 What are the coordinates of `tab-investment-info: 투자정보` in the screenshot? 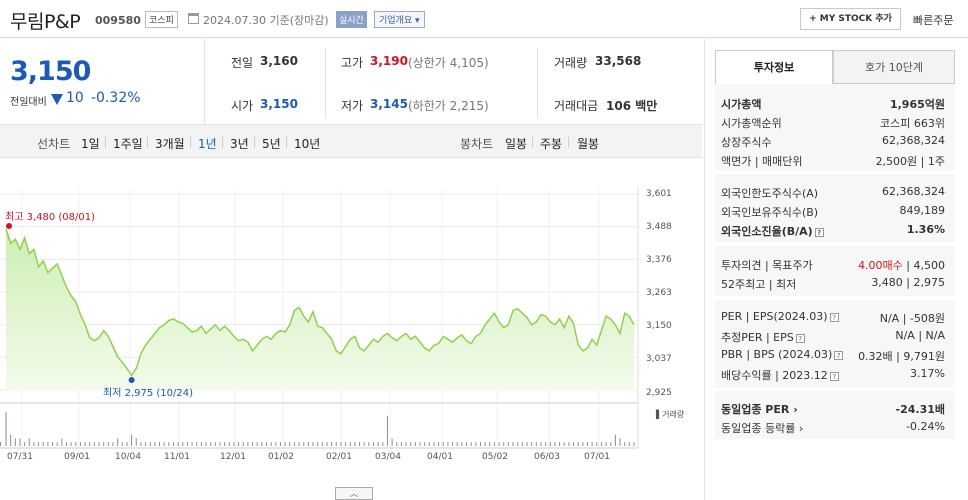 It's located at (774, 67).